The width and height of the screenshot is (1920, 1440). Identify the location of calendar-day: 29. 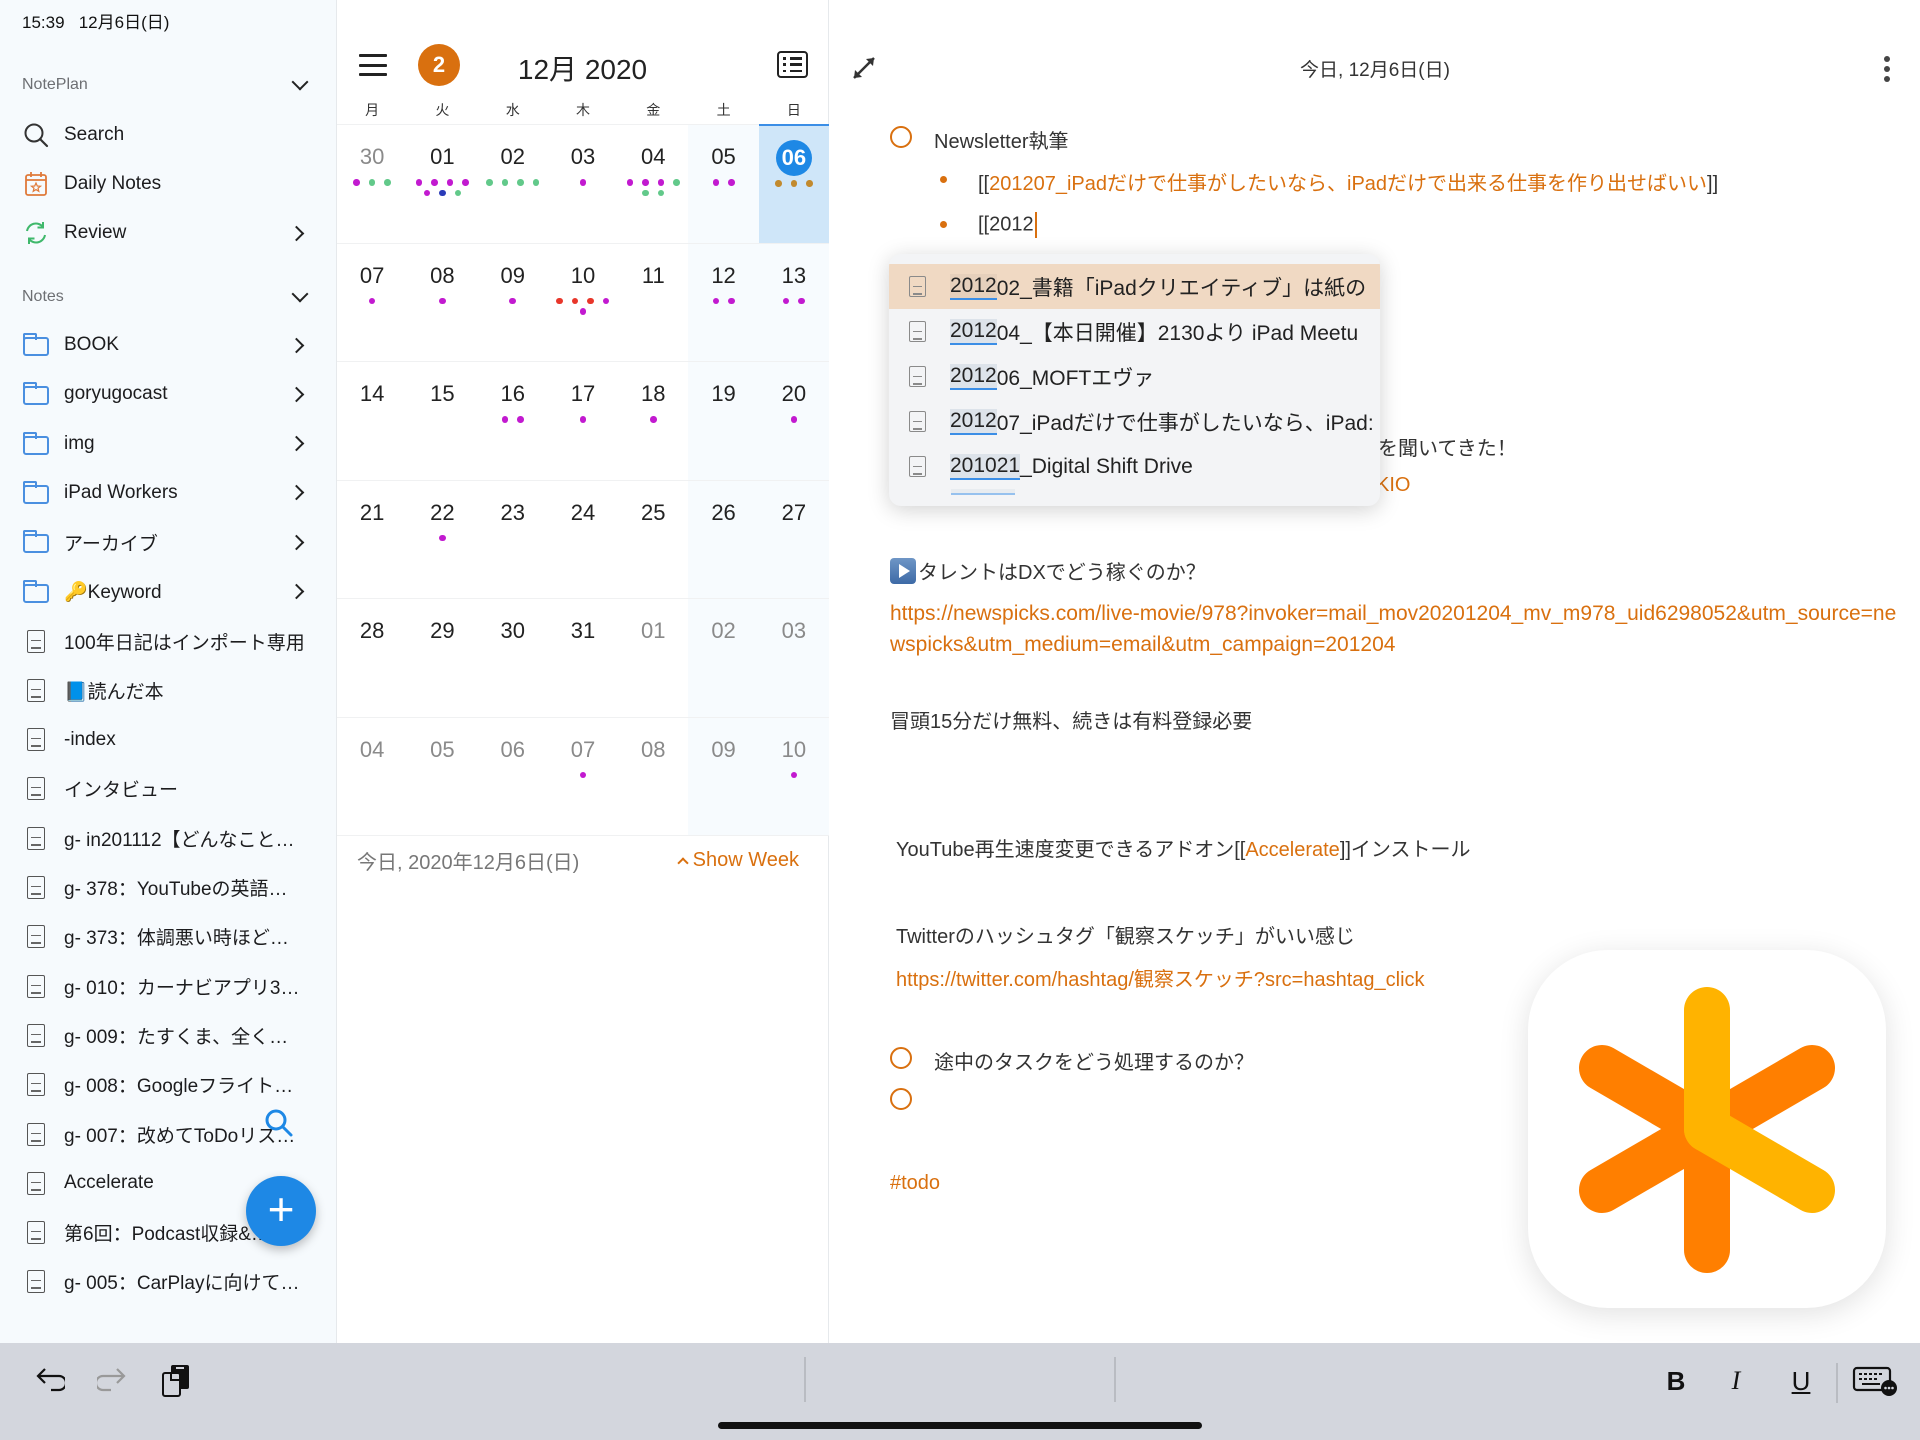
(442, 657).